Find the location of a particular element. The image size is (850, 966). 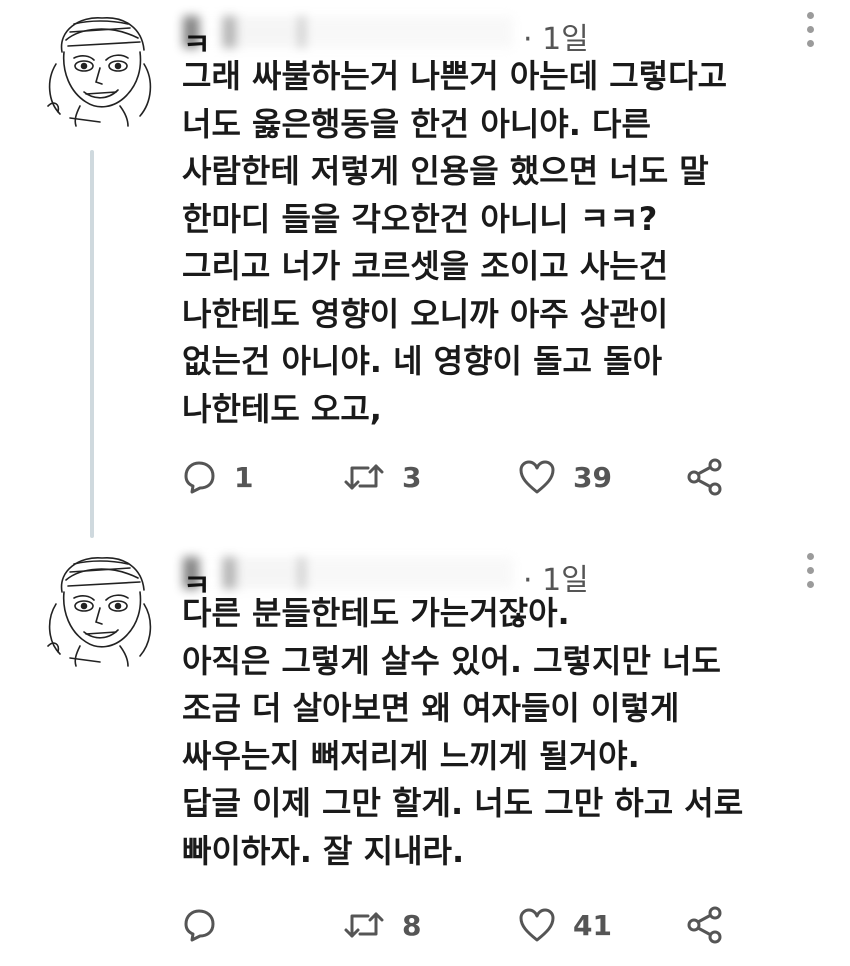

reply-button is located at coordinates (207, 925).